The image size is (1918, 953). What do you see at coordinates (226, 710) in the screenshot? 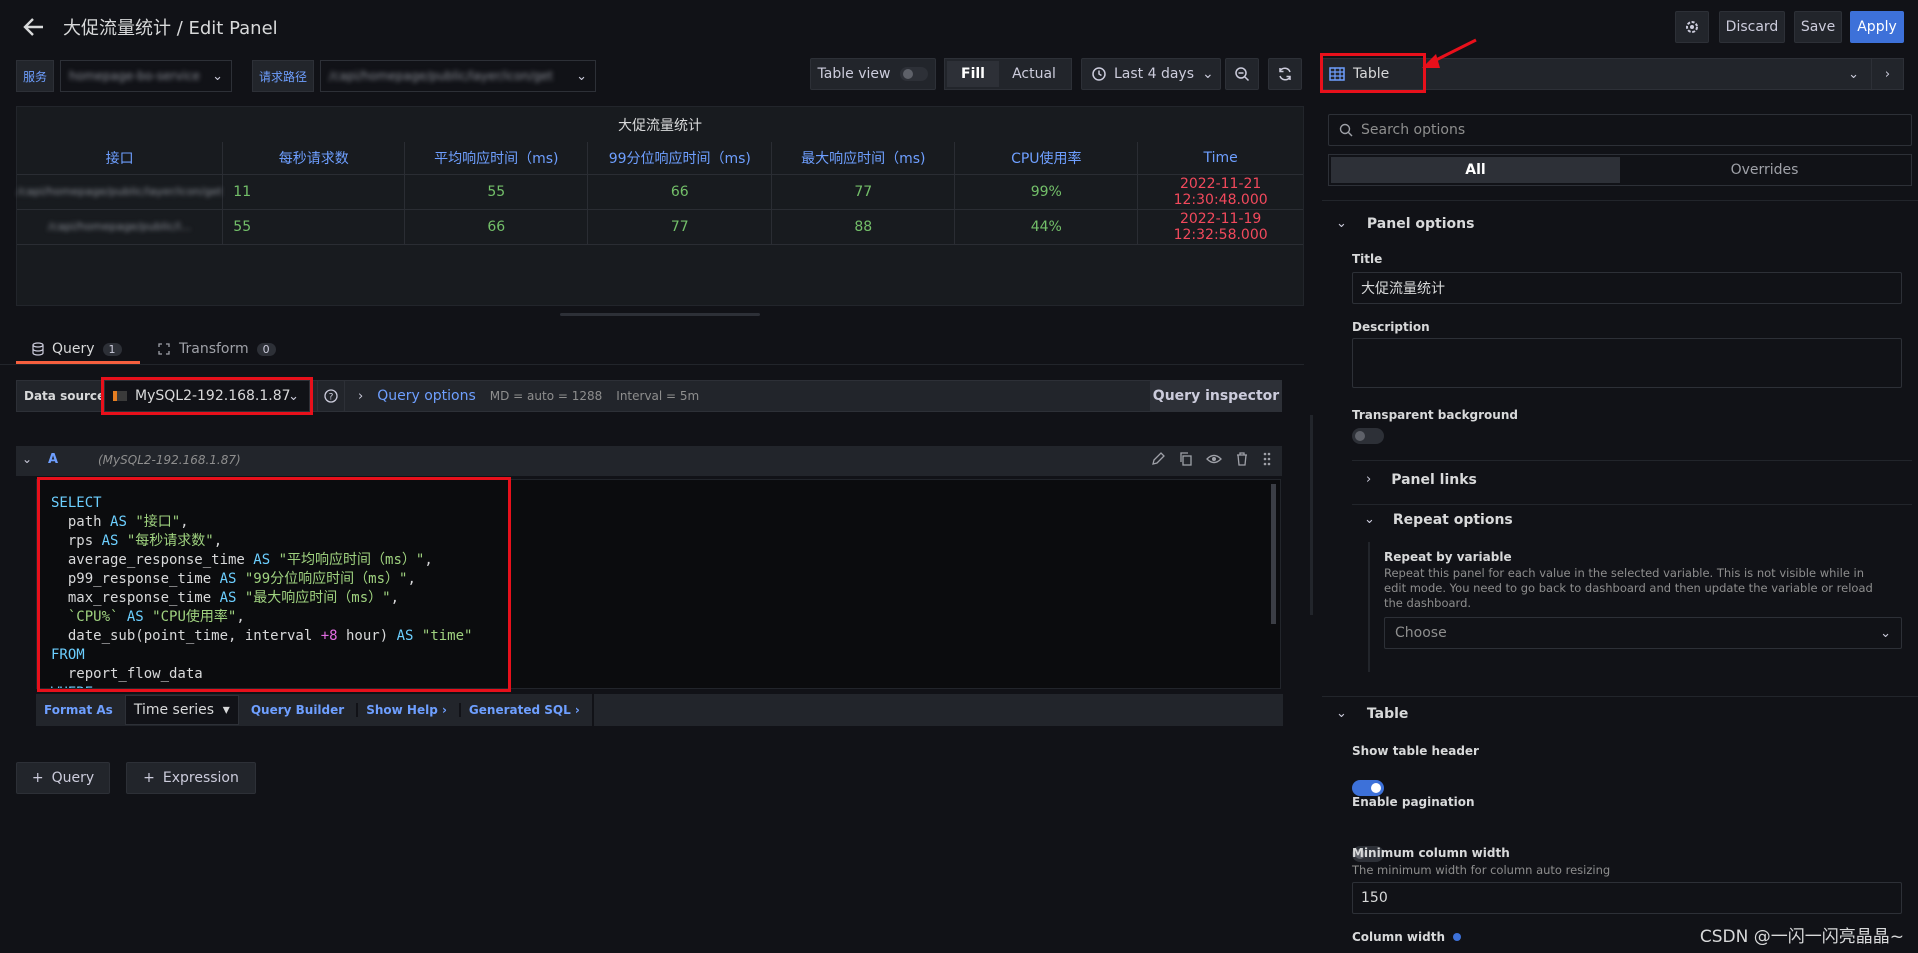
I see `caret-down-icon: ▾` at bounding box center [226, 710].